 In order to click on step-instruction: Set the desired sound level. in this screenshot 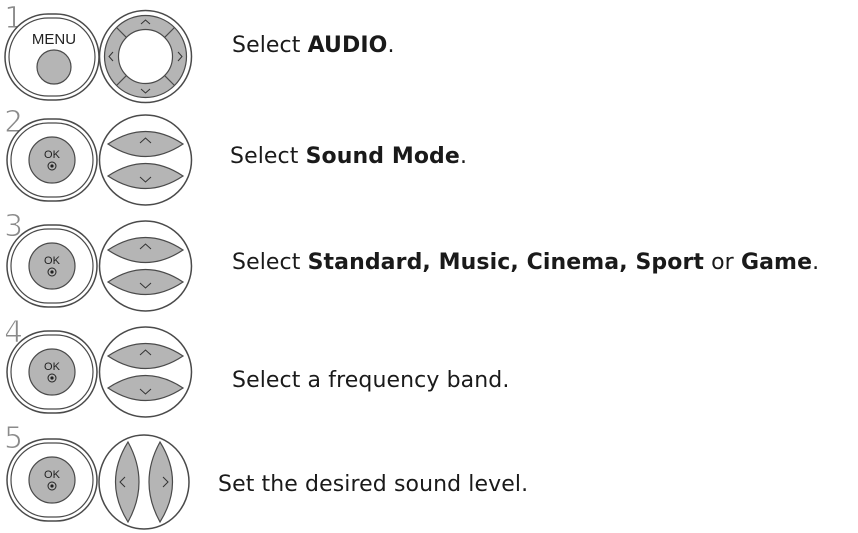, I will do `click(373, 484)`.